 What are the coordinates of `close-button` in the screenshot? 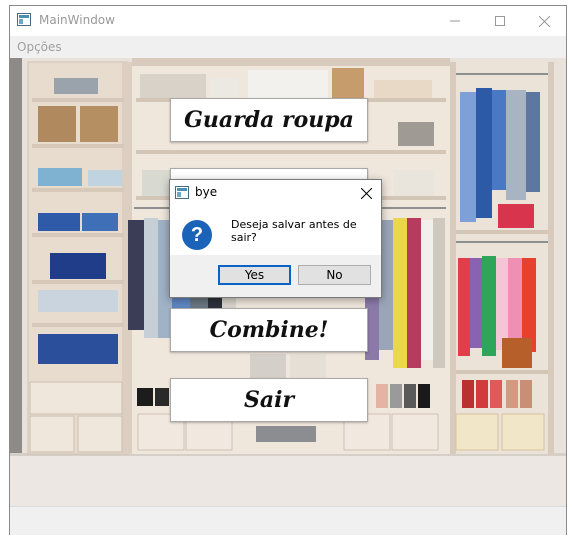 It's located at (544, 21).